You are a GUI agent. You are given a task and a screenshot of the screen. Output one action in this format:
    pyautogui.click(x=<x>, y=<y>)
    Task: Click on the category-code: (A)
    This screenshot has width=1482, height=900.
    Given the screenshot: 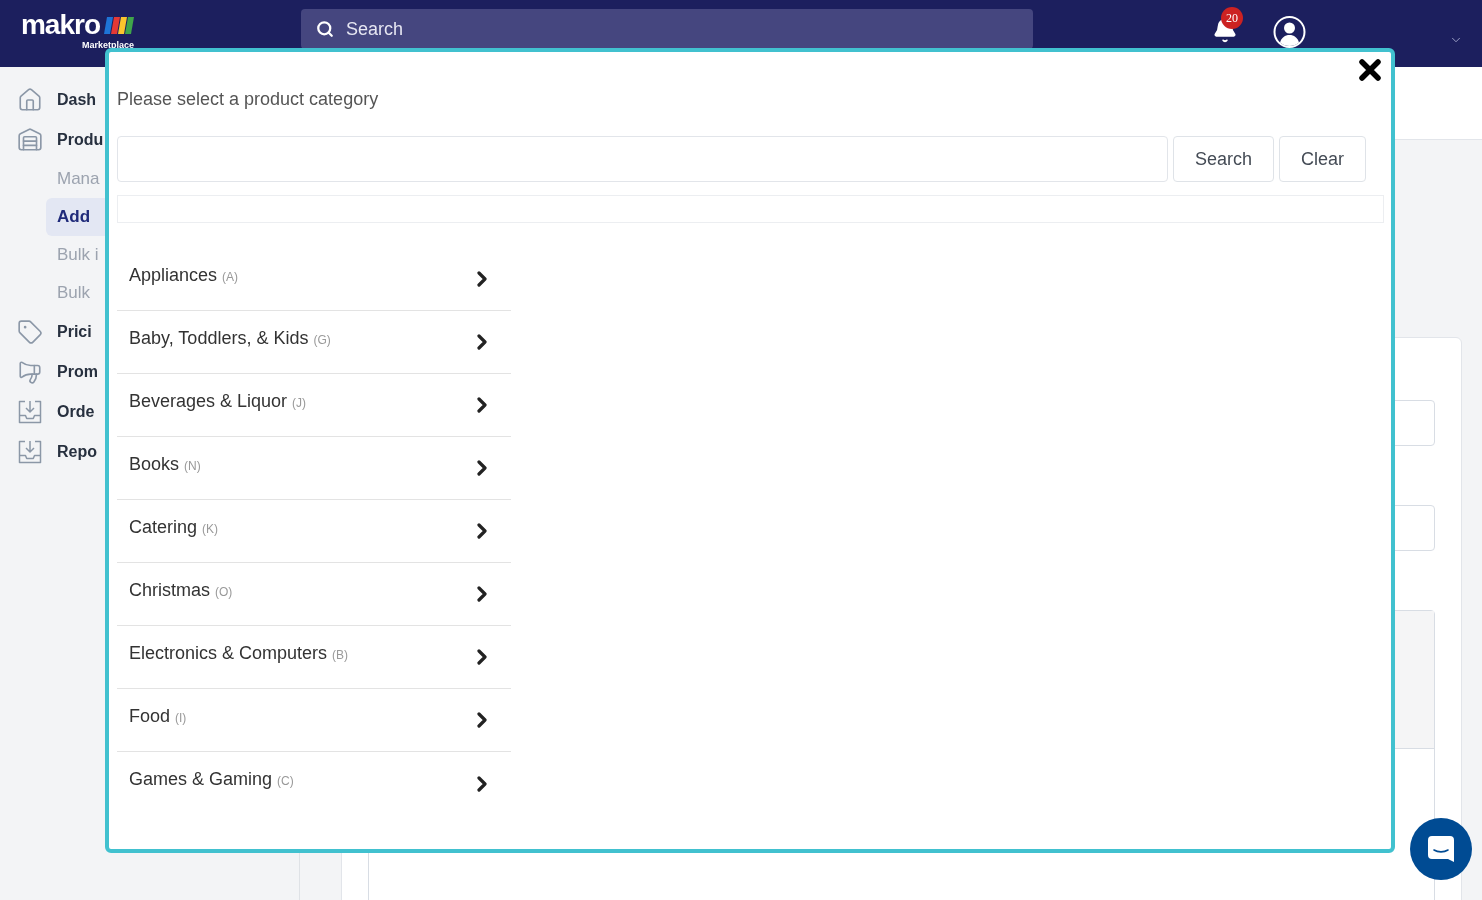 What is the action you would take?
    pyautogui.click(x=230, y=276)
    